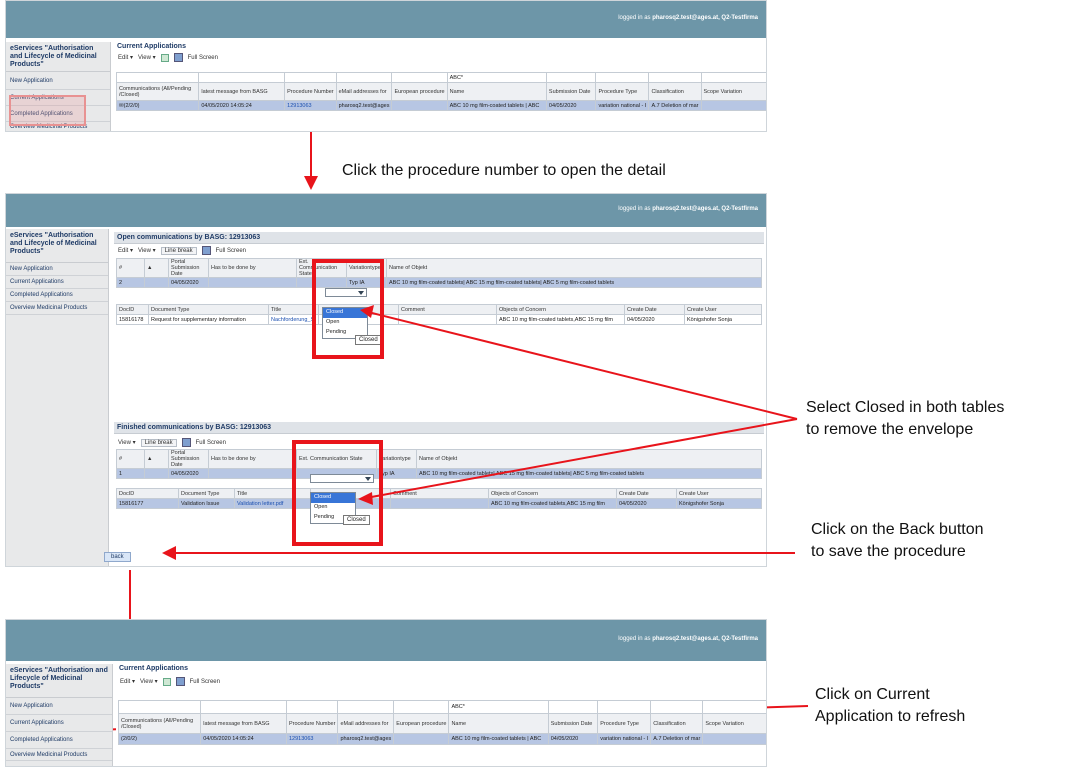 This screenshot has height=767, width=1077. I want to click on sidebar-item-current-applications: Current Applications, so click(59, 723).